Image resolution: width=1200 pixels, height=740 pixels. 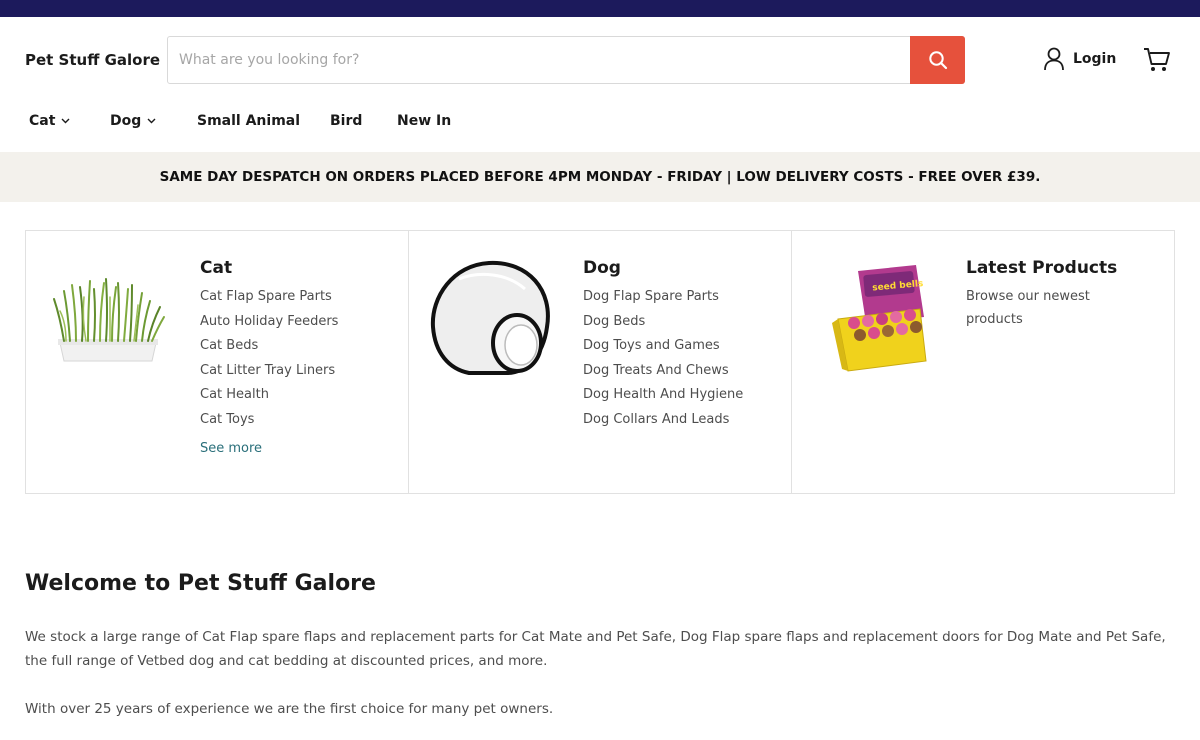 I want to click on nav-item-new-in: New In, so click(x=424, y=121).